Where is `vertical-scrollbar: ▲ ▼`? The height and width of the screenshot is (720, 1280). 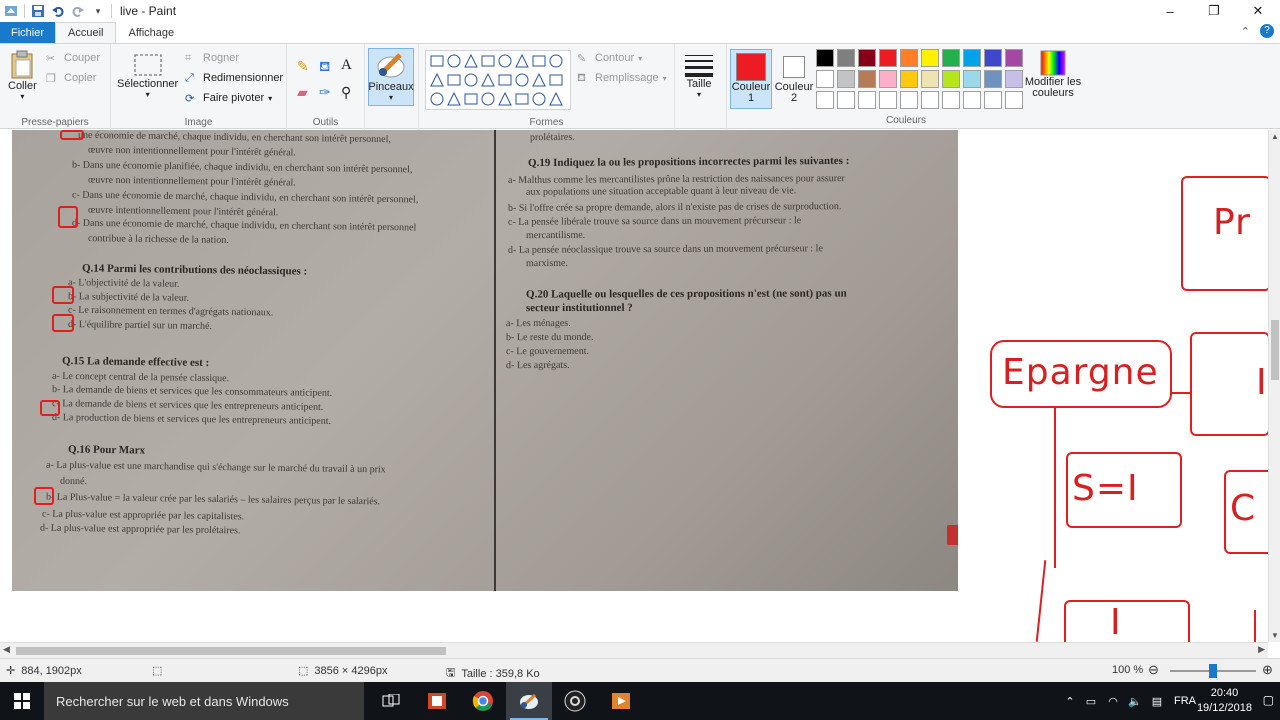
vertical-scrollbar: ▲ ▼ is located at coordinates (1274, 386).